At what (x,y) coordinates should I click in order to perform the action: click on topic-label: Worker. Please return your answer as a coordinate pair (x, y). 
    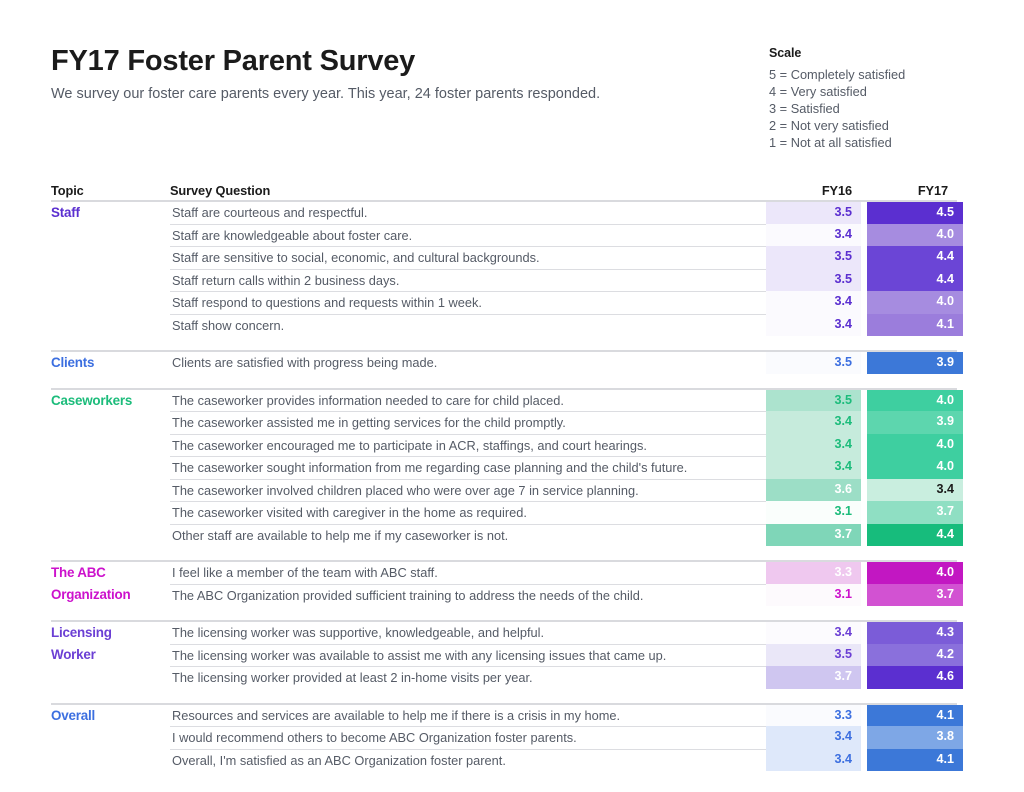
    Looking at the image, I should click on (110, 655).